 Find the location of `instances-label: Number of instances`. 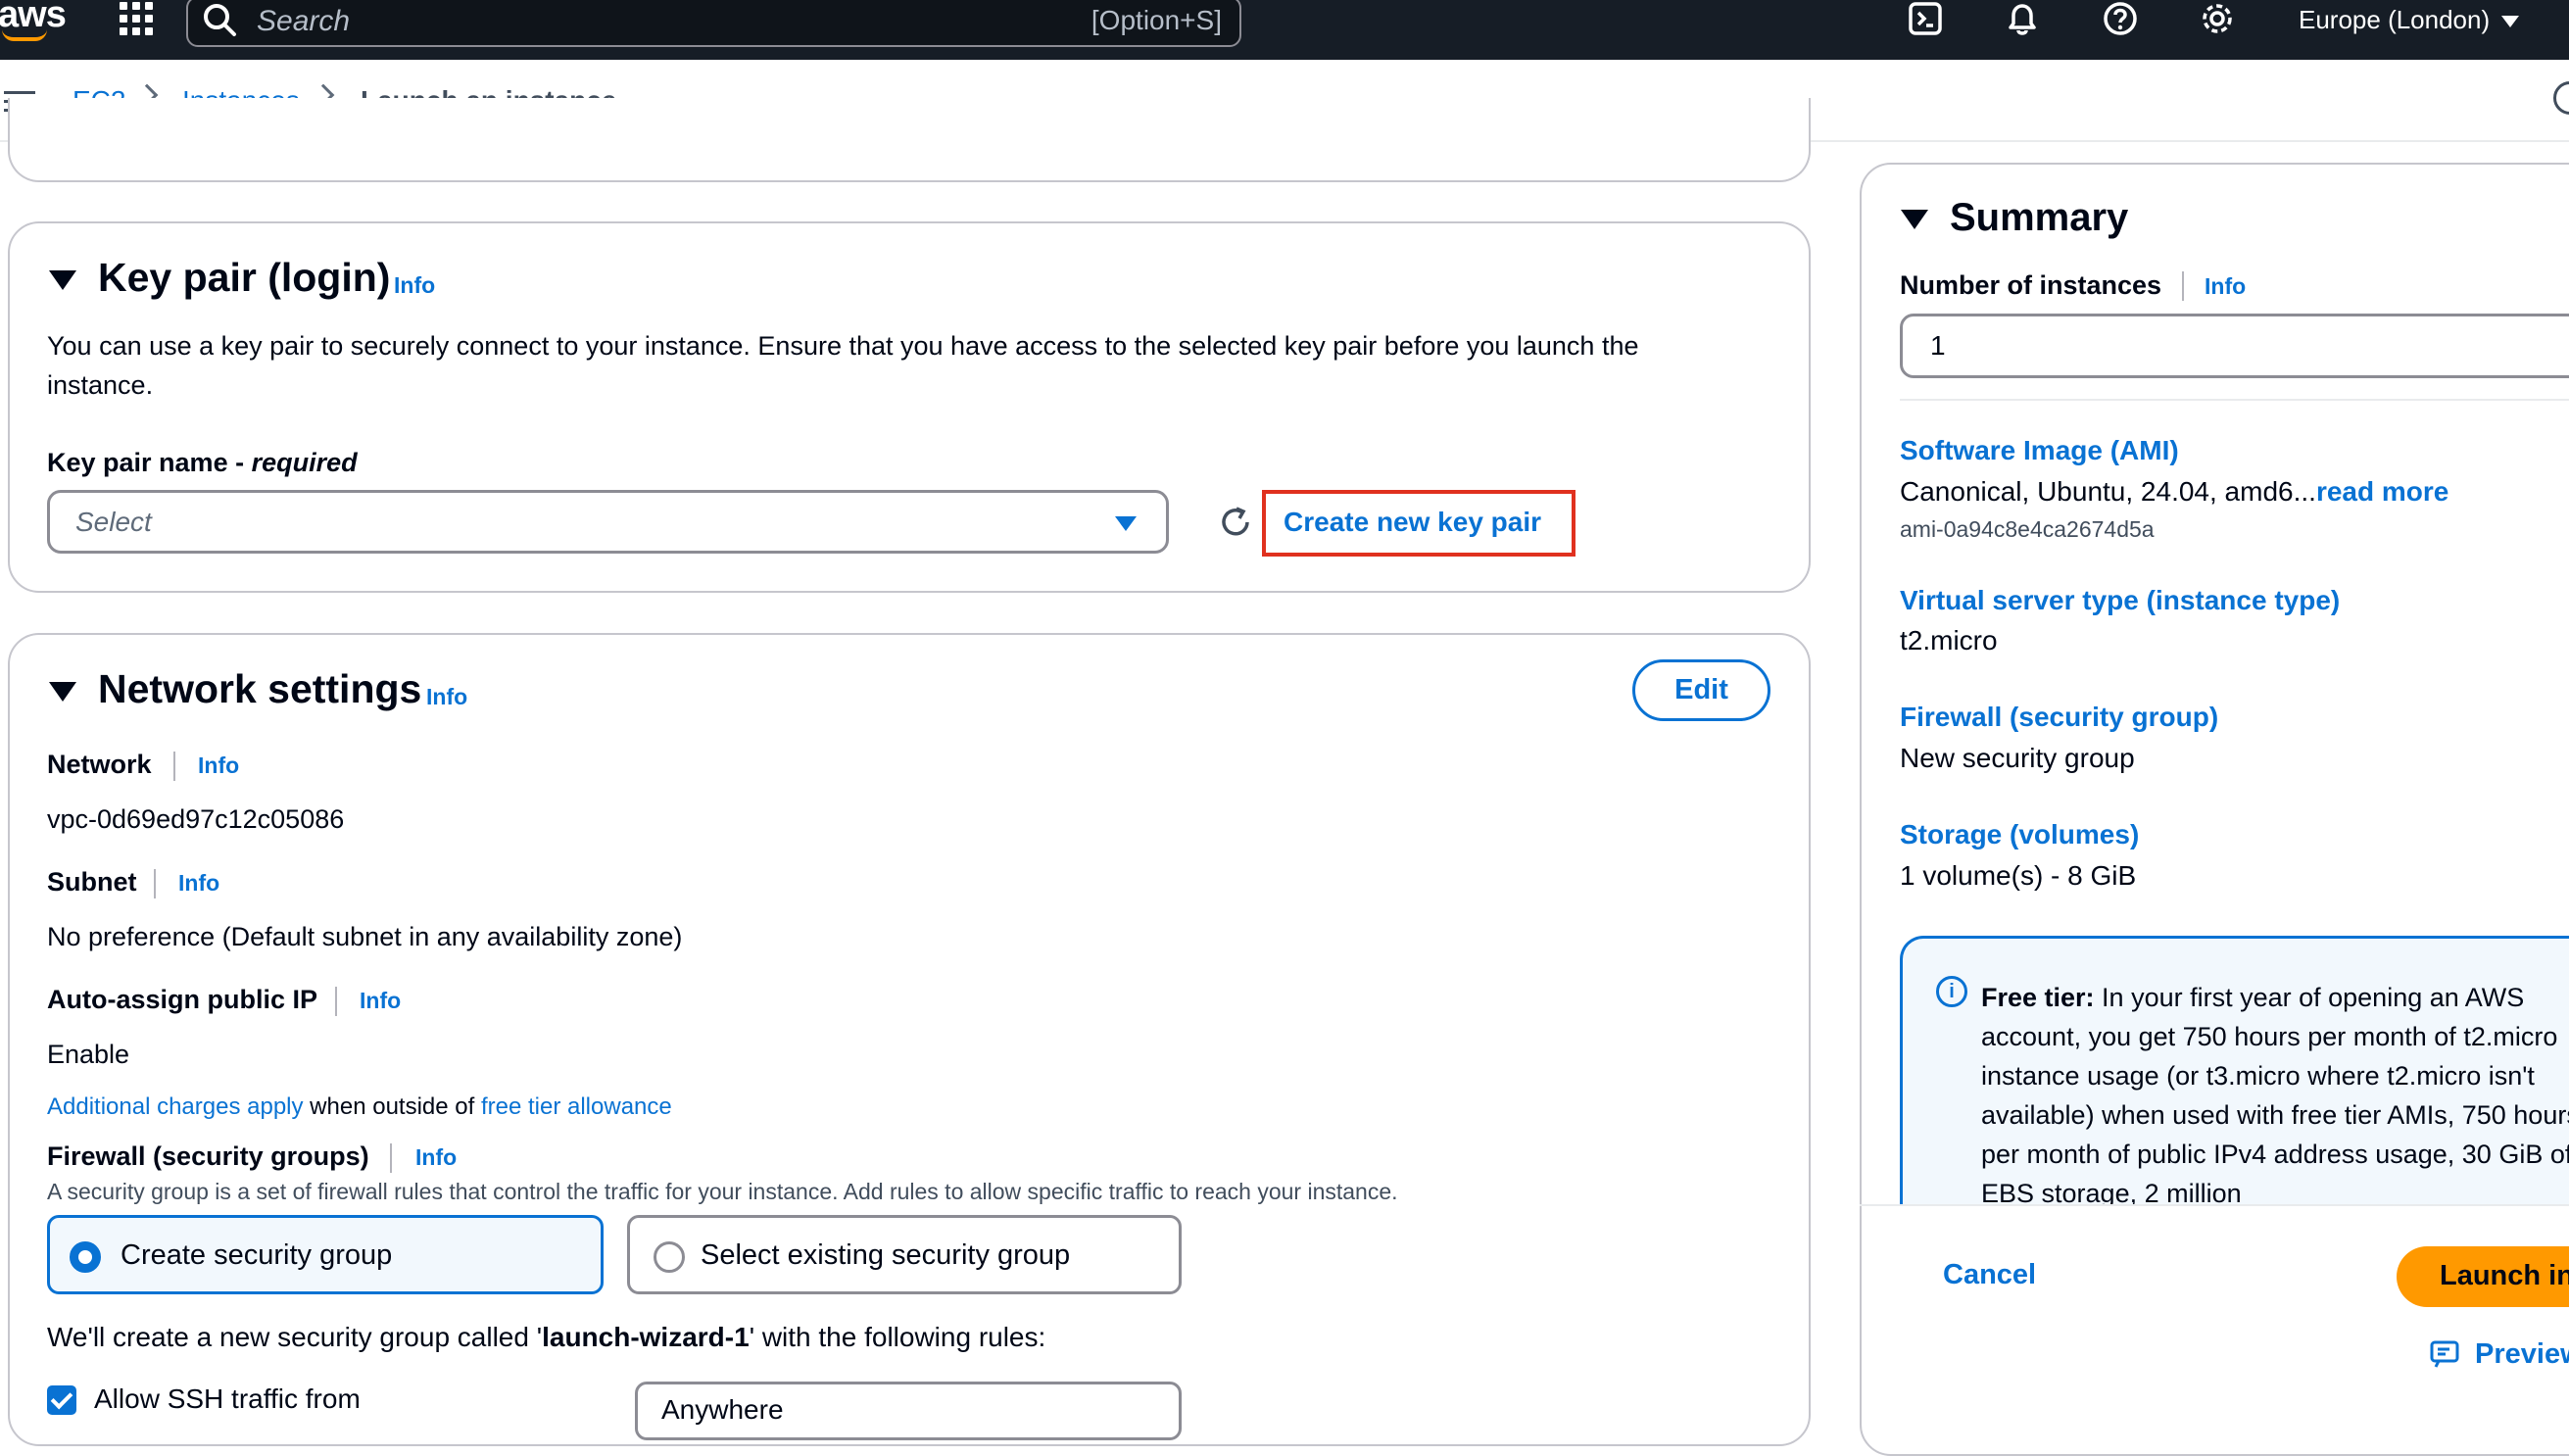

instances-label: Number of instances is located at coordinates (2031, 285).